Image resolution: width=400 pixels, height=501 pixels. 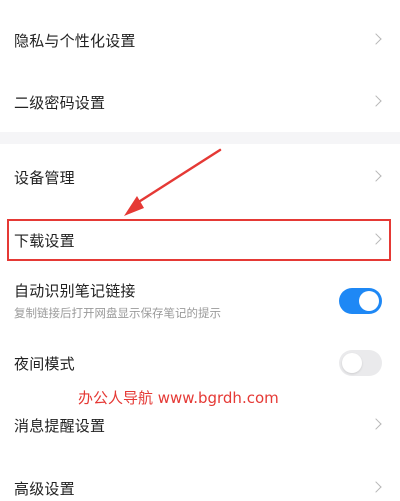 What do you see at coordinates (75, 290) in the screenshot?
I see `settings-item-label: 自动识别笔记链接` at bounding box center [75, 290].